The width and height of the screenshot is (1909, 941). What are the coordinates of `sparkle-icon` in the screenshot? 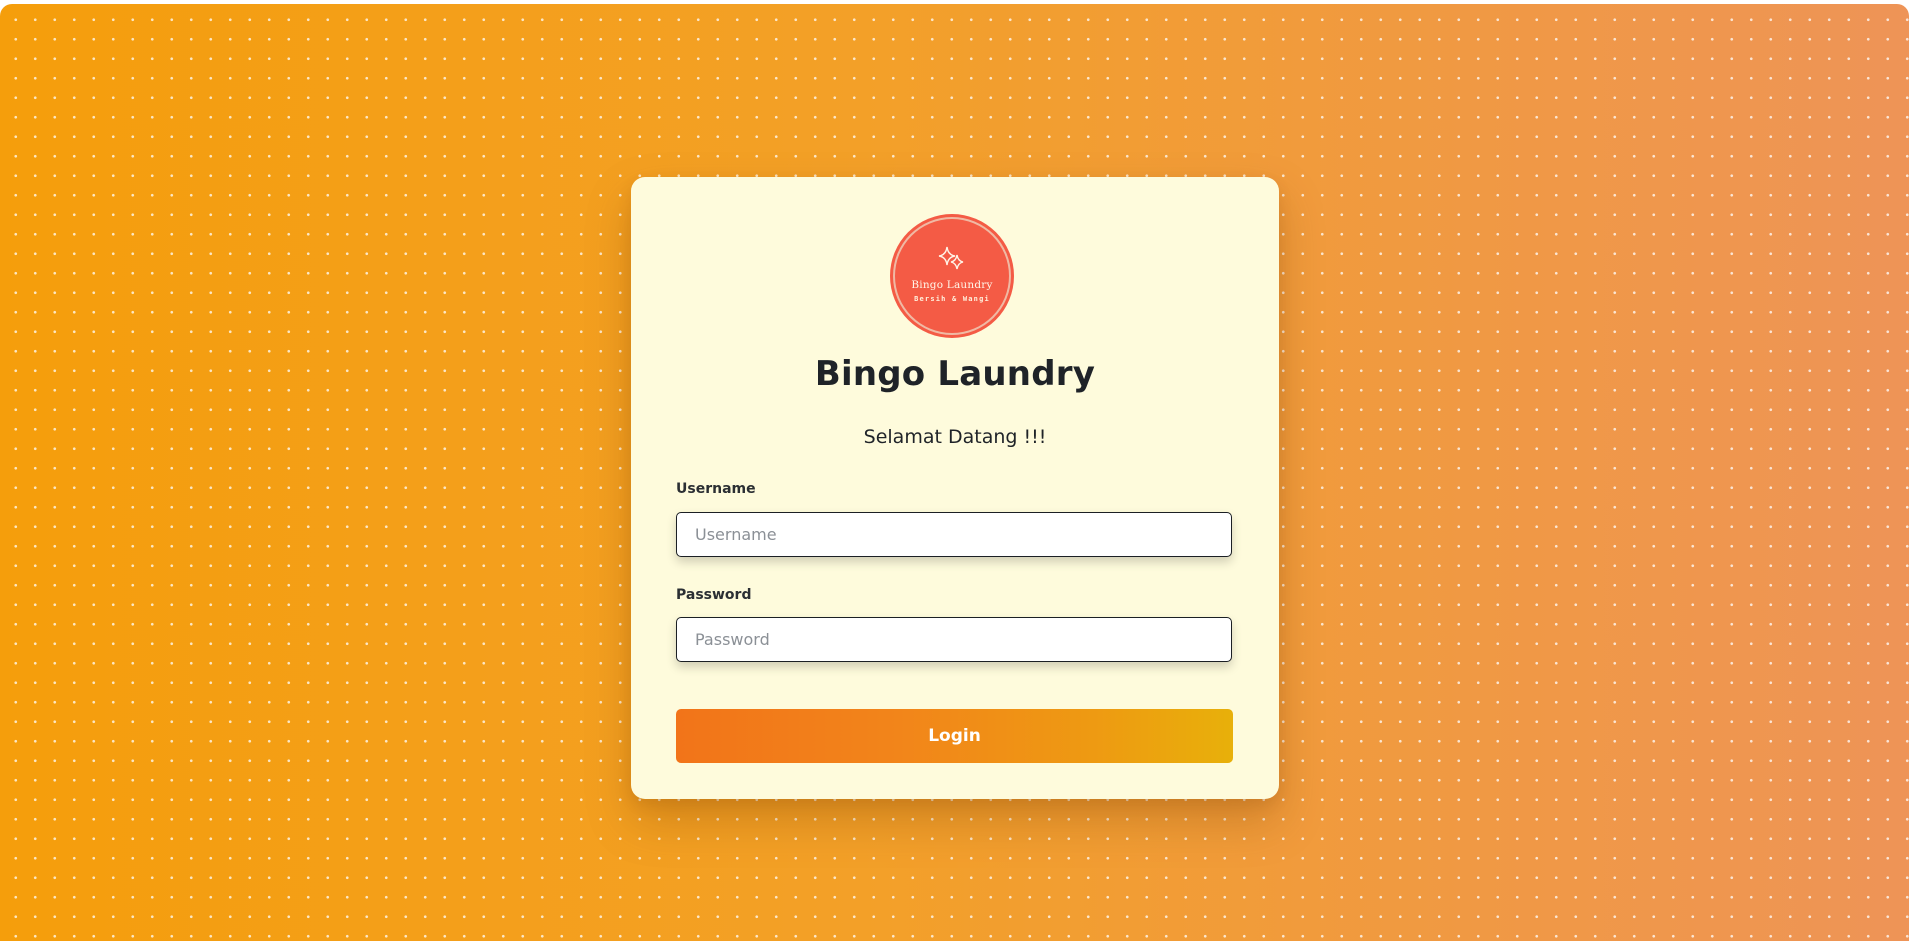 It's located at (951, 258).